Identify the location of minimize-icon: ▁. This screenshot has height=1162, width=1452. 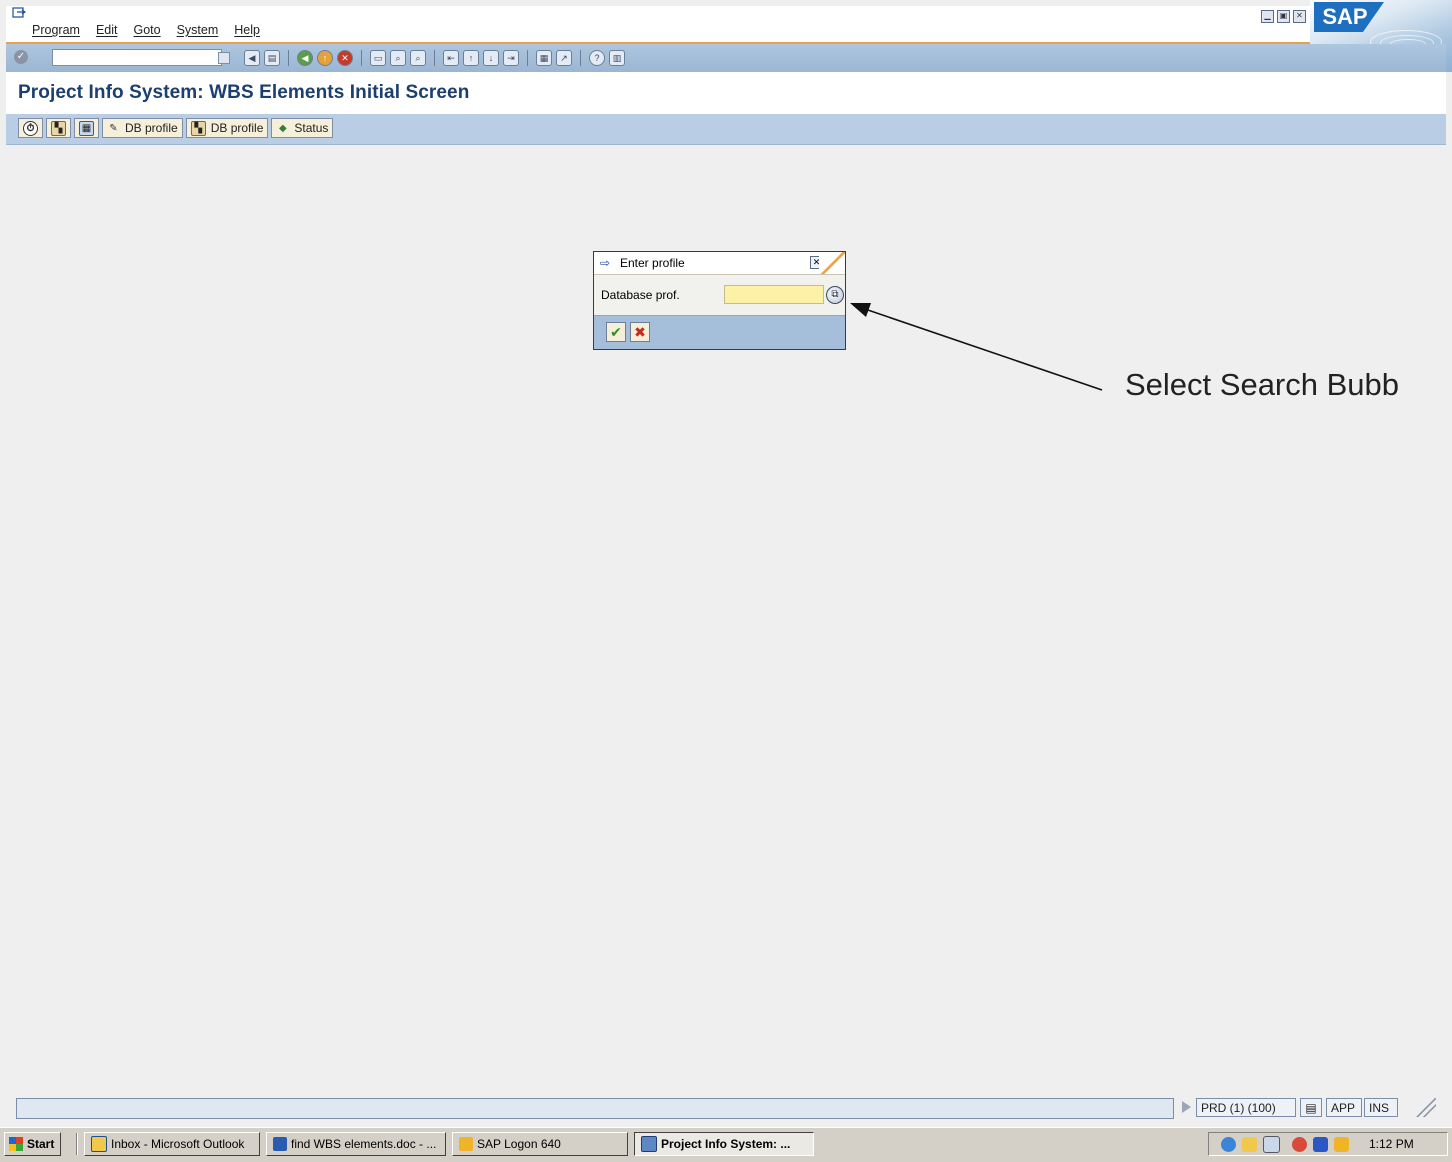
(1267, 16).